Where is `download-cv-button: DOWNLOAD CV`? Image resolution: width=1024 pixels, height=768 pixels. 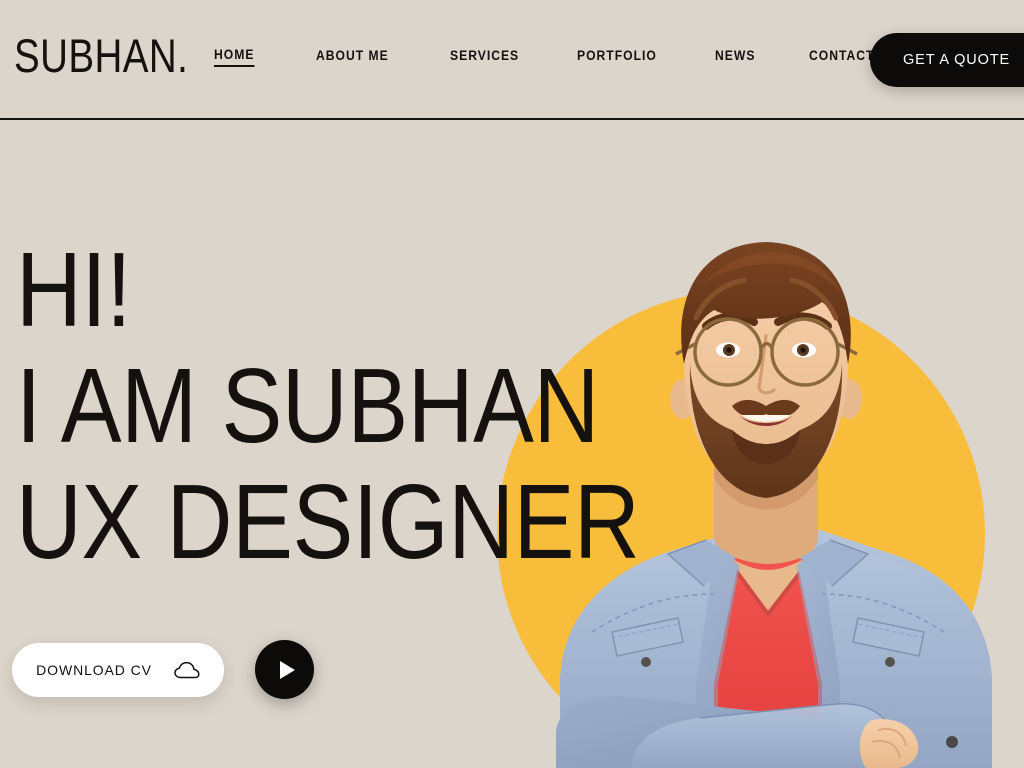
download-cv-button: DOWNLOAD CV is located at coordinates (118, 669).